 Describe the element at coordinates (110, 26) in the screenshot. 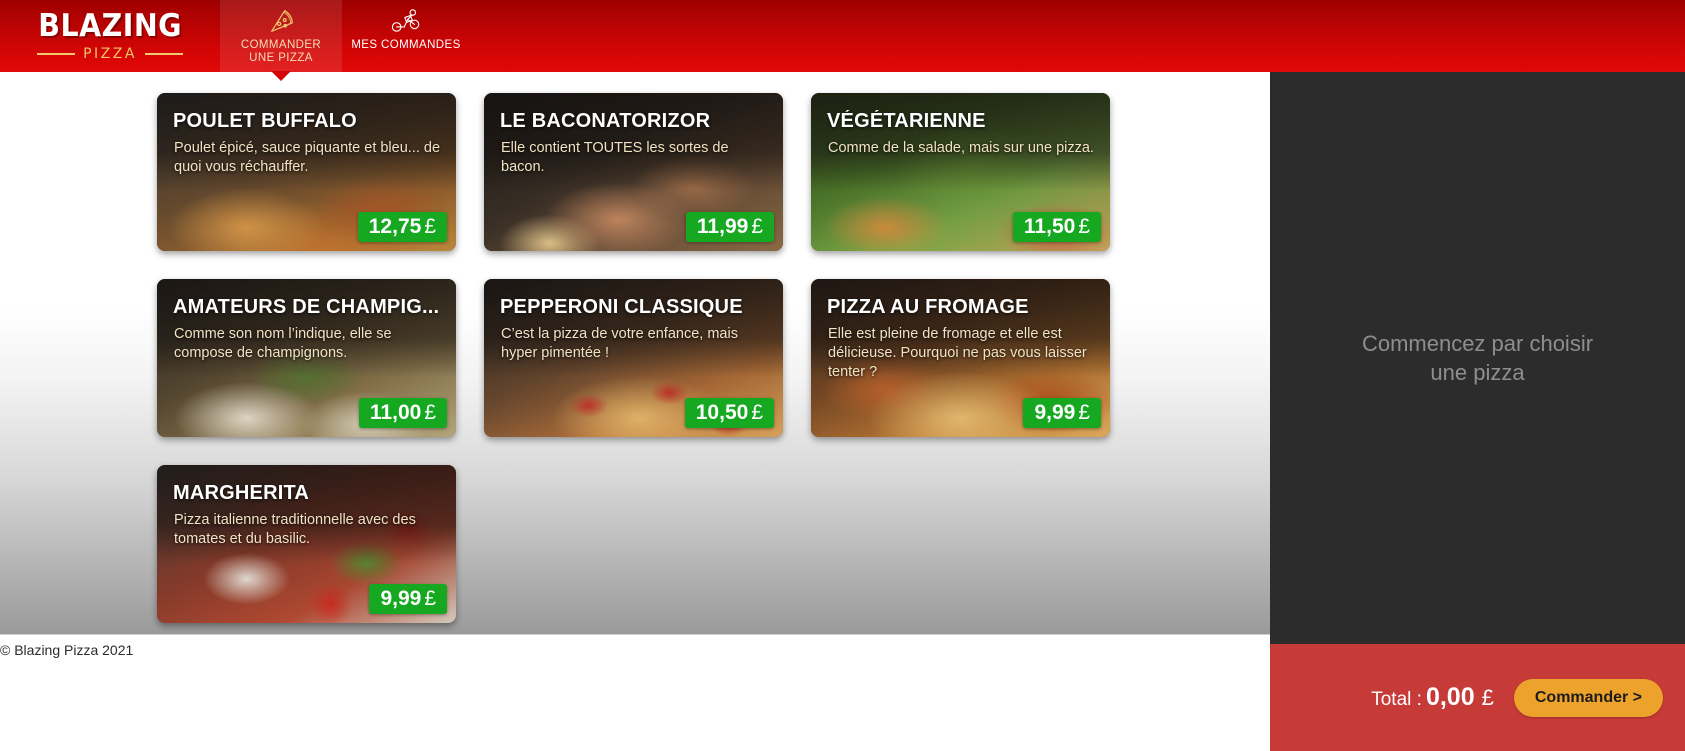

I see `brand-name: BLAZING` at that location.